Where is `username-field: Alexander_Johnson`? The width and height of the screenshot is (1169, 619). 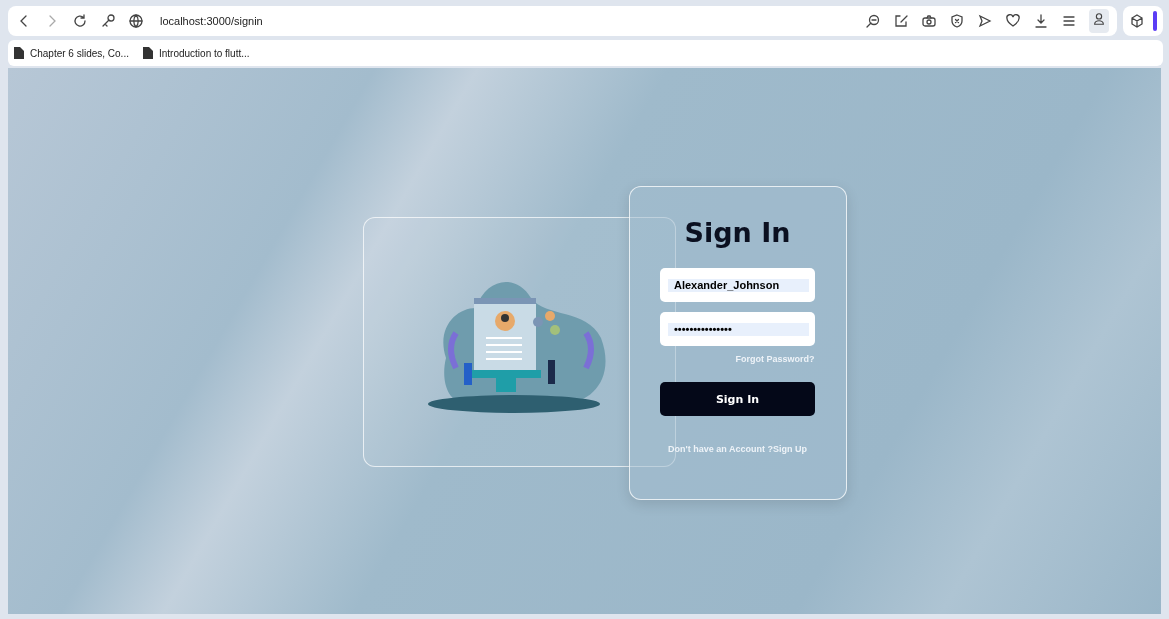 username-field: Alexander_Johnson is located at coordinates (737, 285).